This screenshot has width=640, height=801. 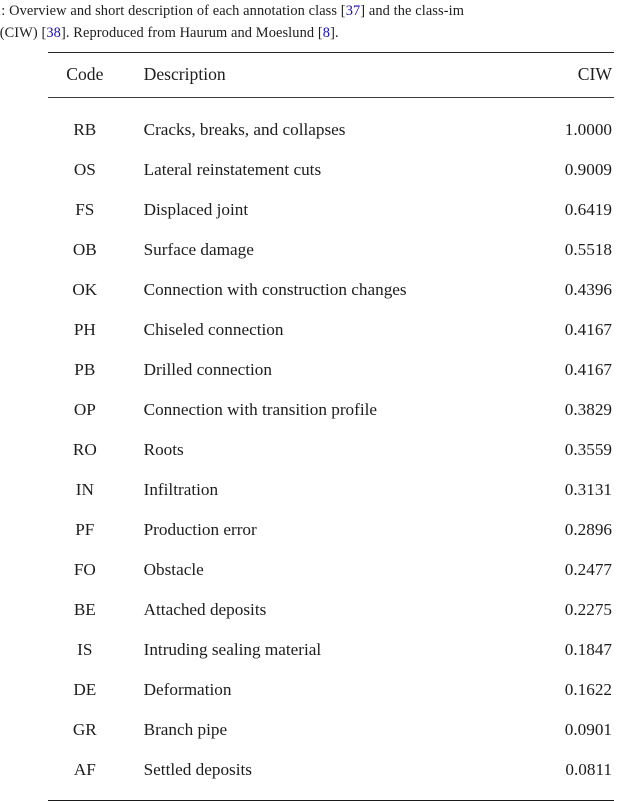 What do you see at coordinates (297, 530) in the screenshot?
I see `cell-description: Production error` at bounding box center [297, 530].